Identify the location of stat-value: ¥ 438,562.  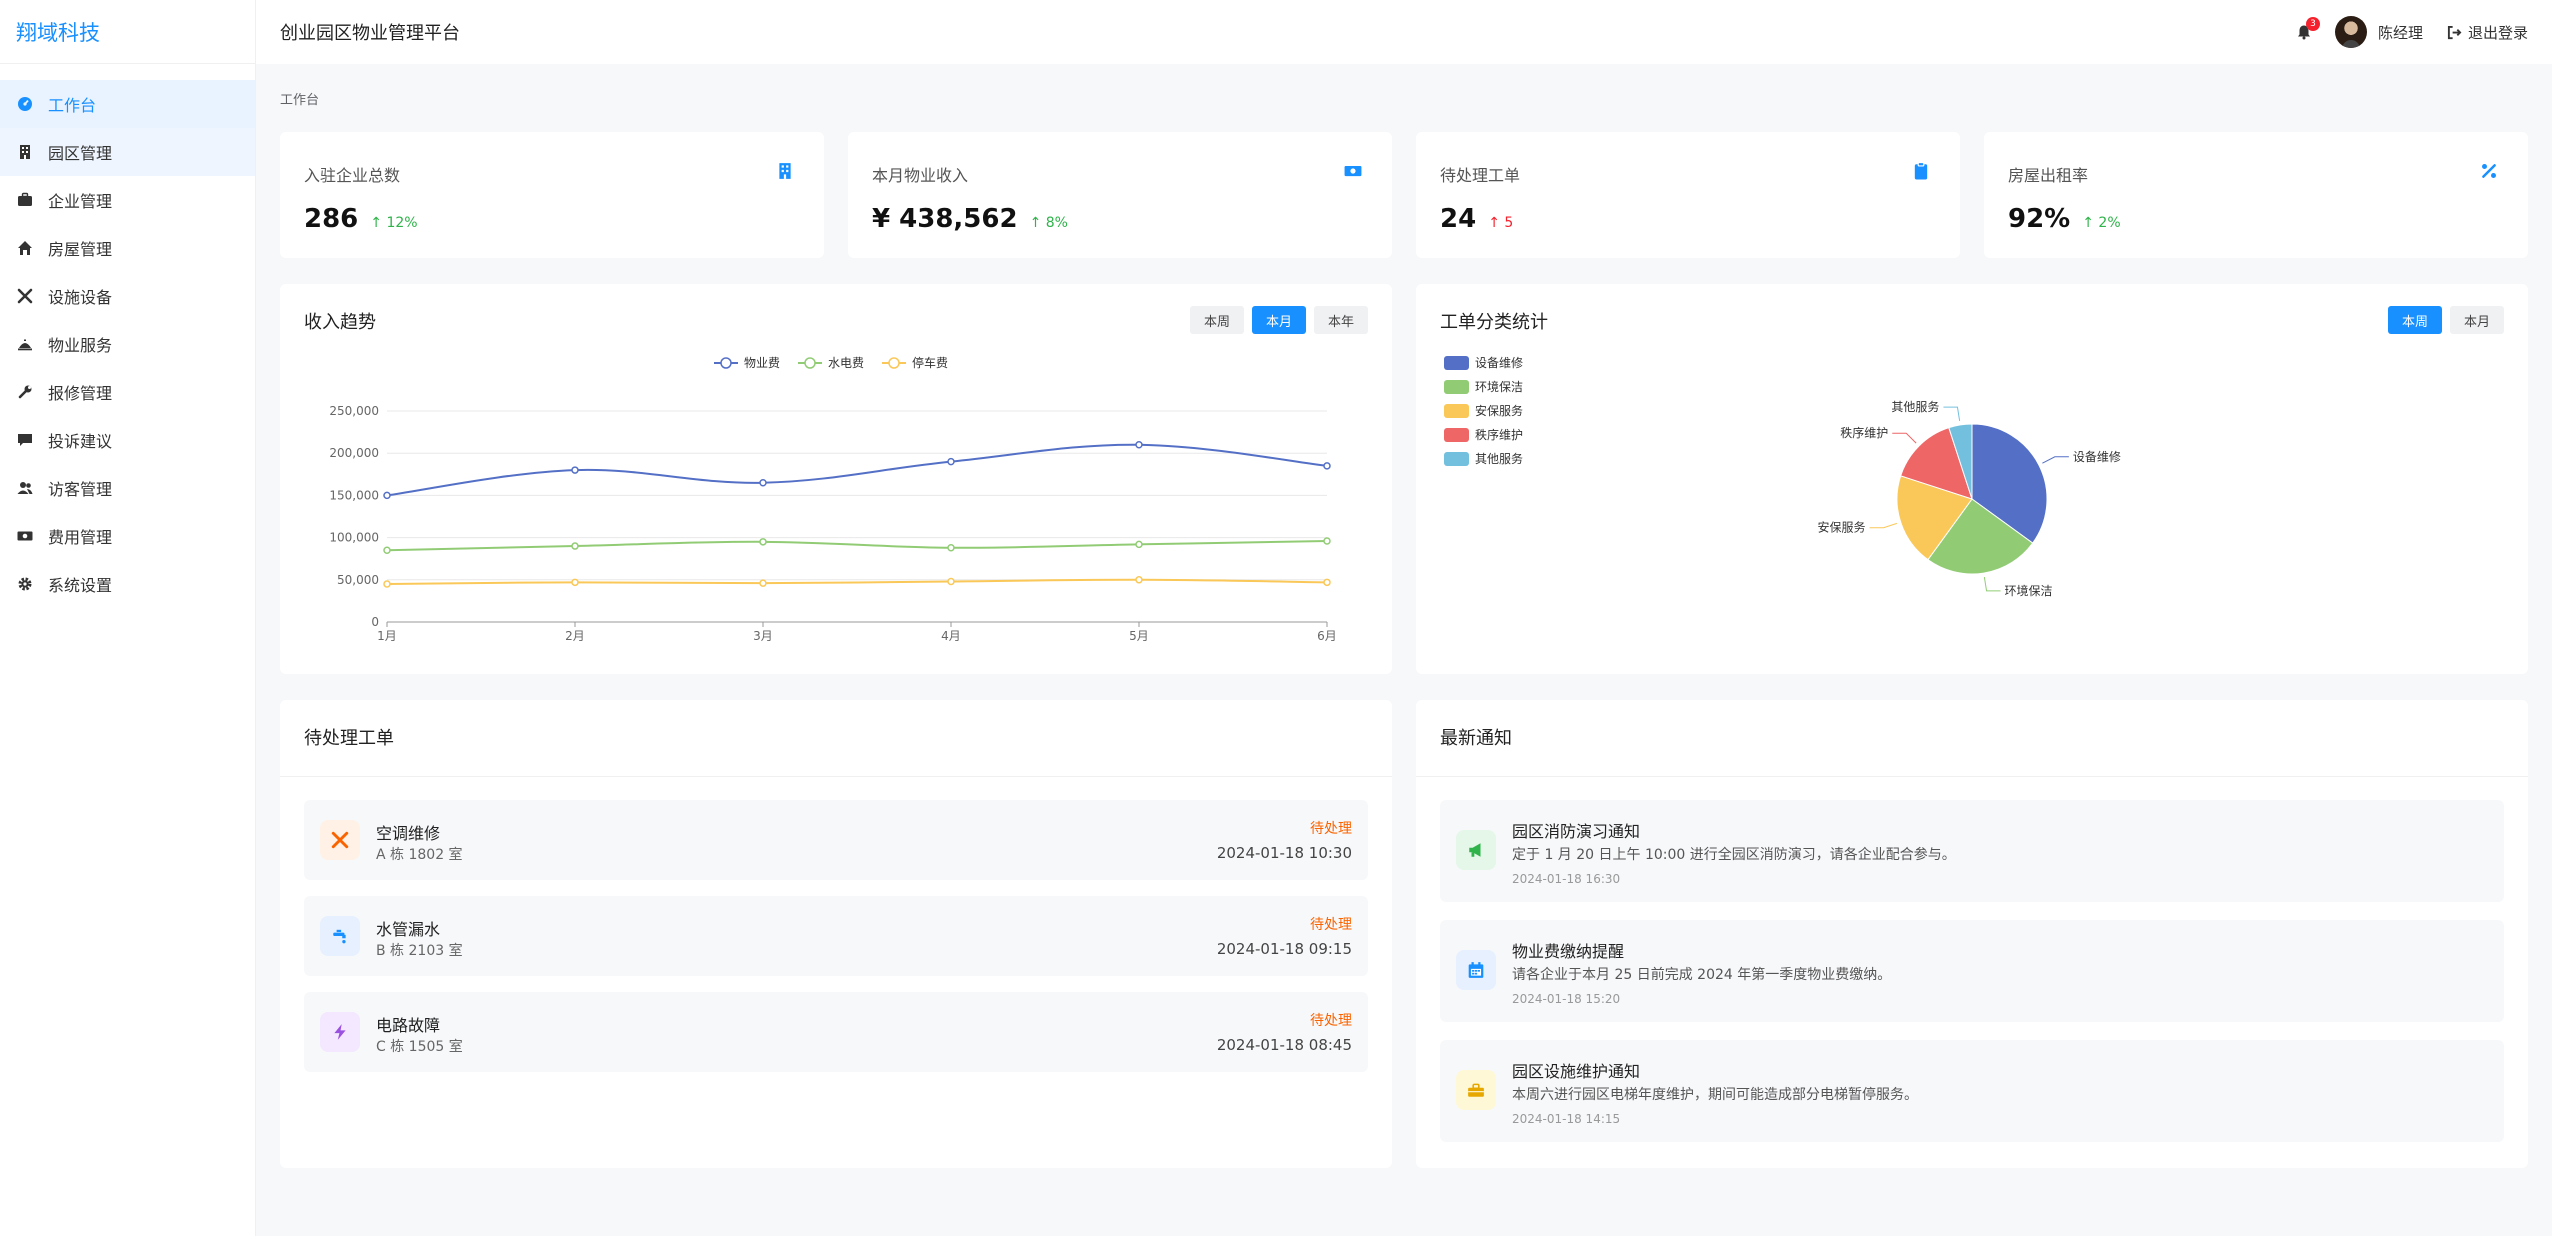
(945, 219).